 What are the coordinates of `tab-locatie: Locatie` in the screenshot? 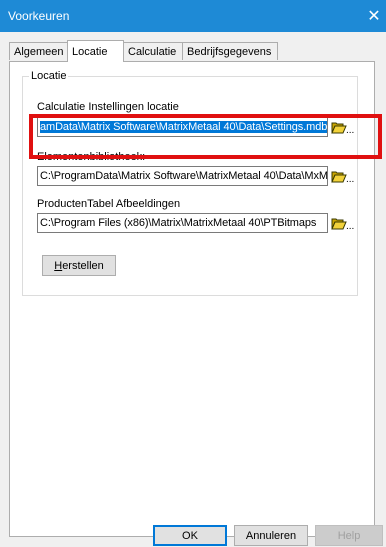 It's located at (95, 51).